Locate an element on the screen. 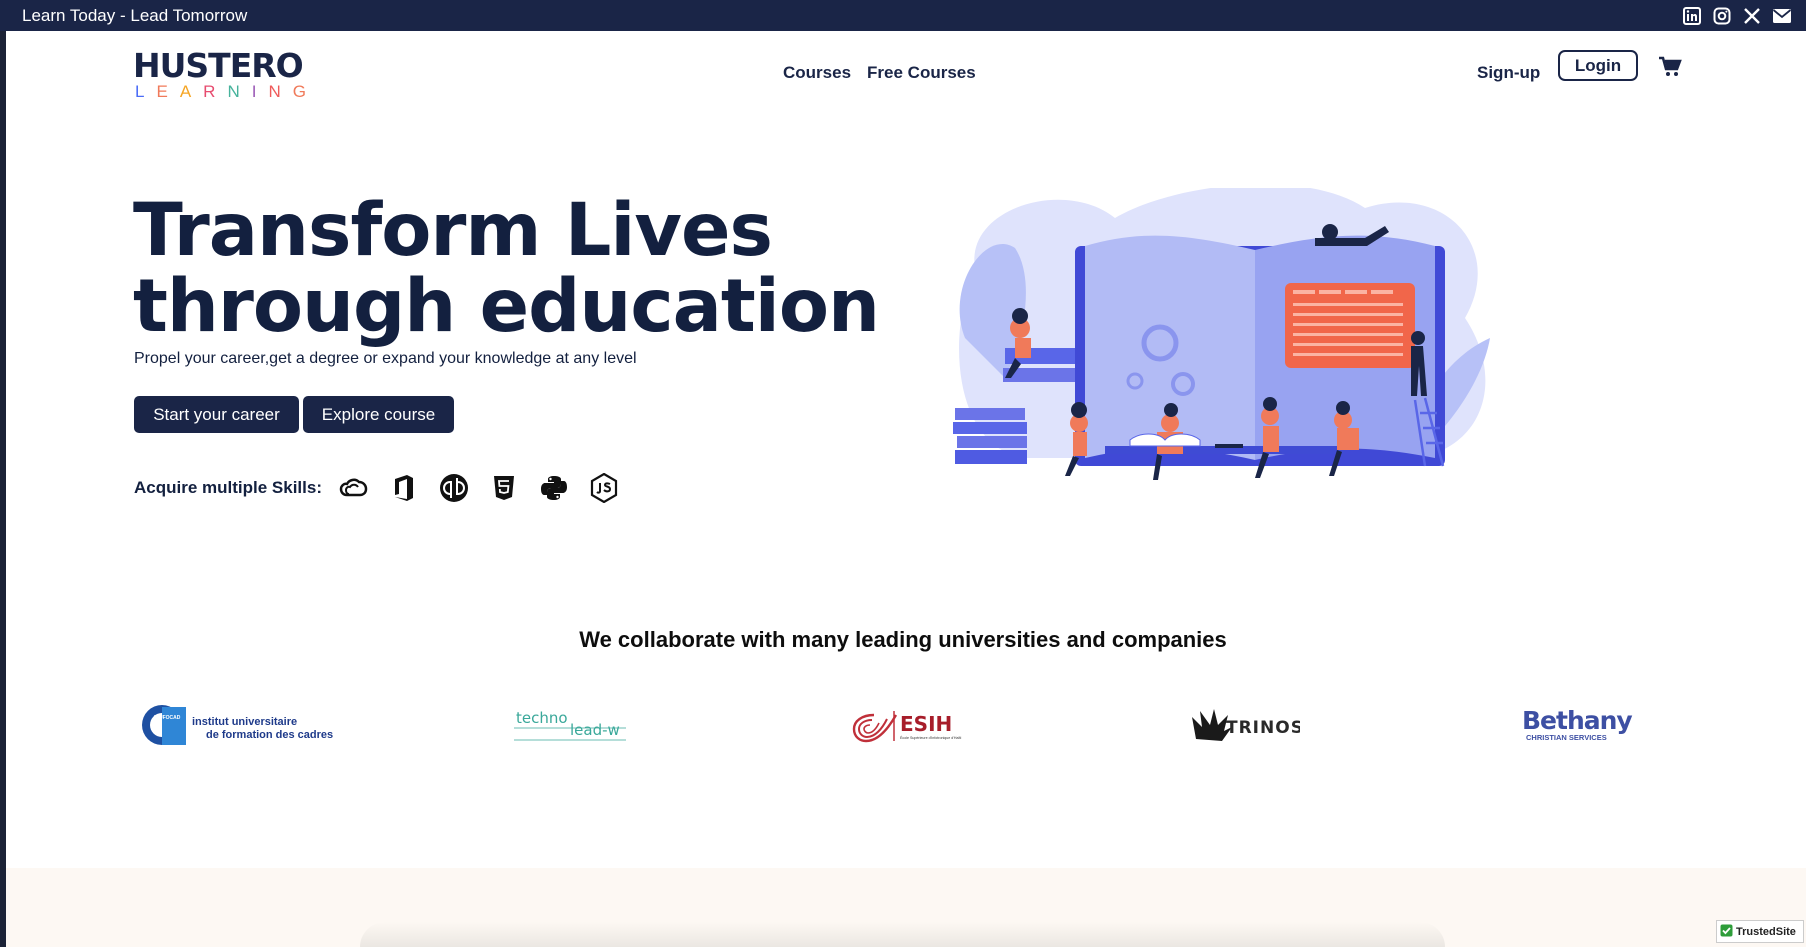 The width and height of the screenshot is (1806, 947). window-edge is located at coordinates (3, 473).